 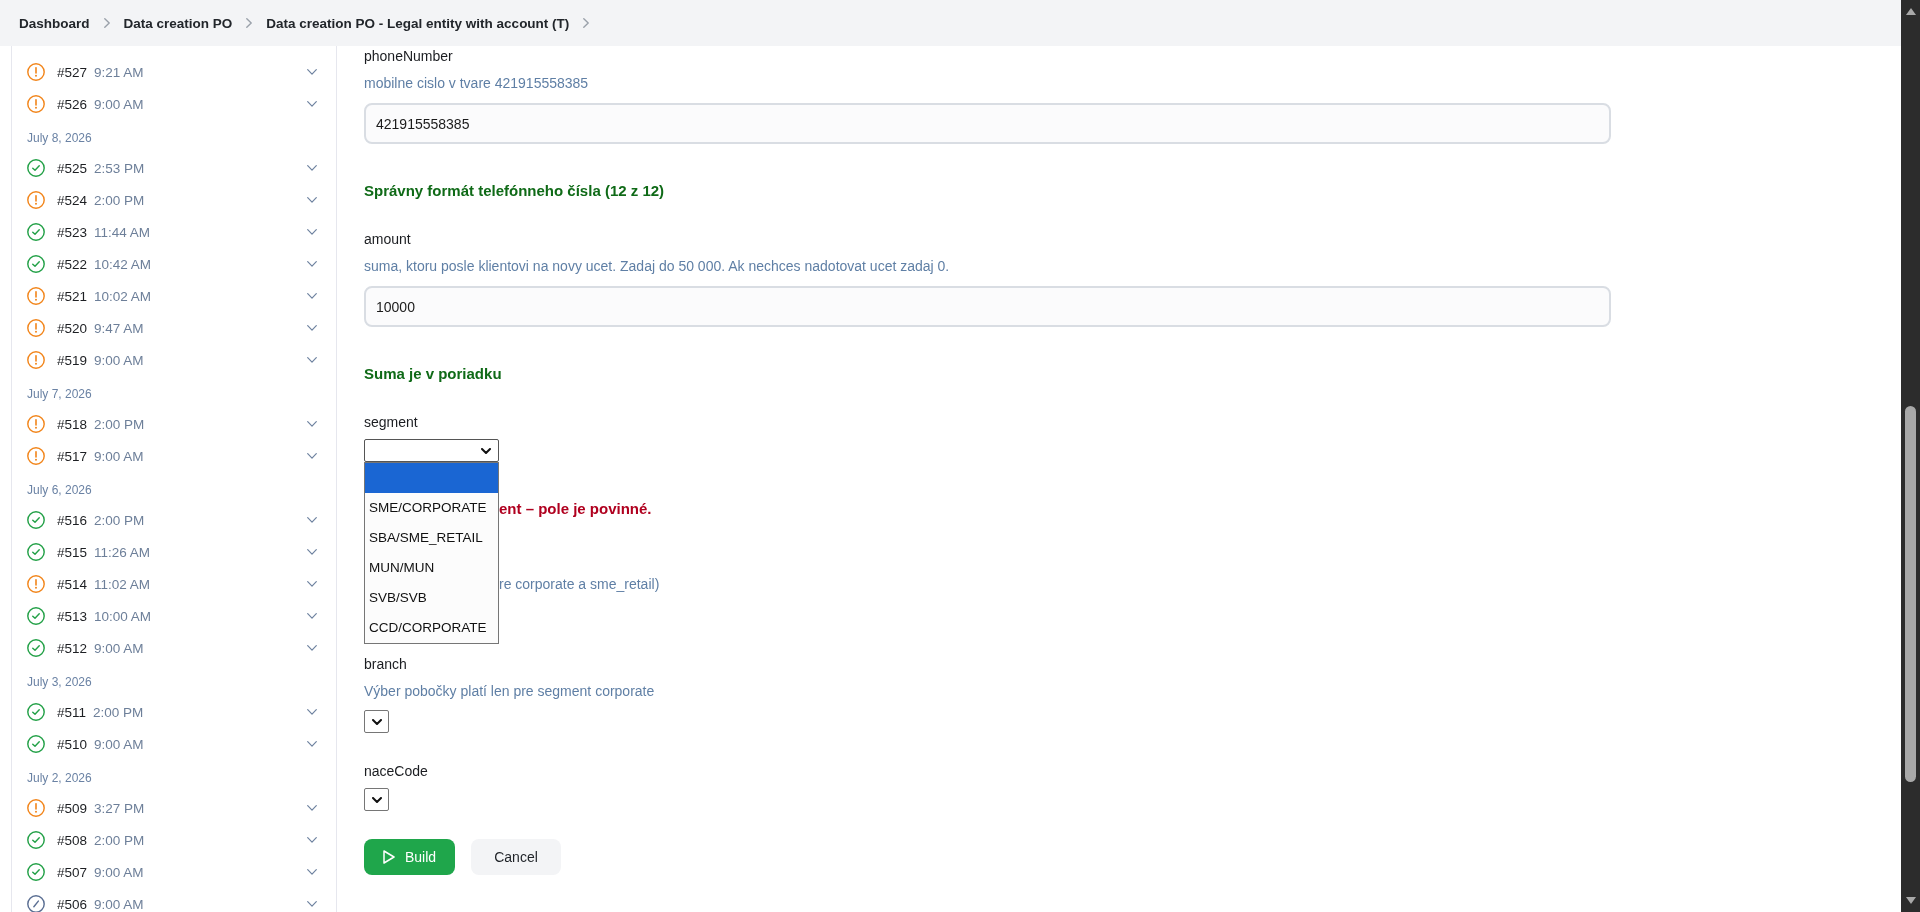 What do you see at coordinates (72, 552) in the screenshot?
I see `build-number: #515` at bounding box center [72, 552].